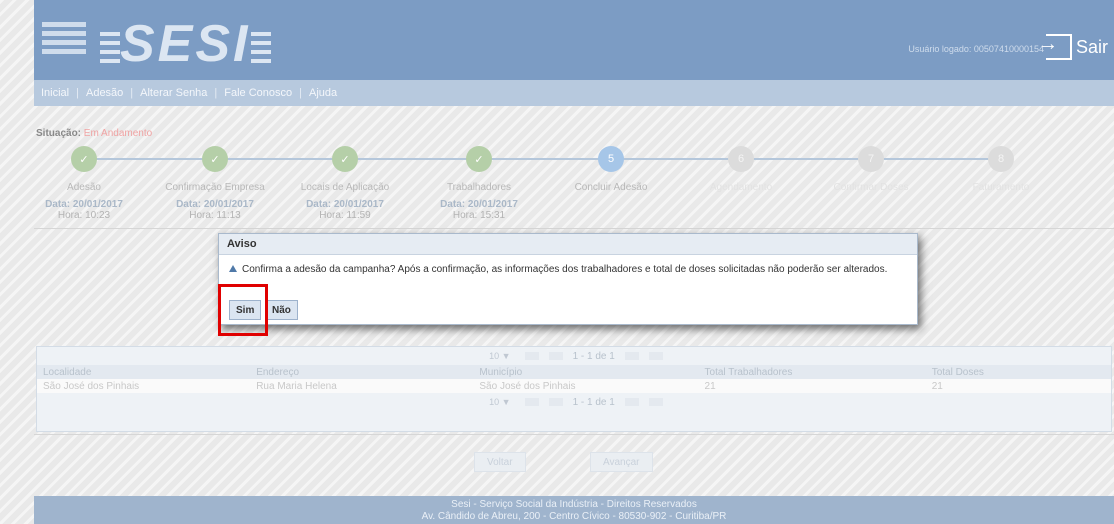  What do you see at coordinates (296, 386) in the screenshot?
I see `table-cell: Rua Maria Helena` at bounding box center [296, 386].